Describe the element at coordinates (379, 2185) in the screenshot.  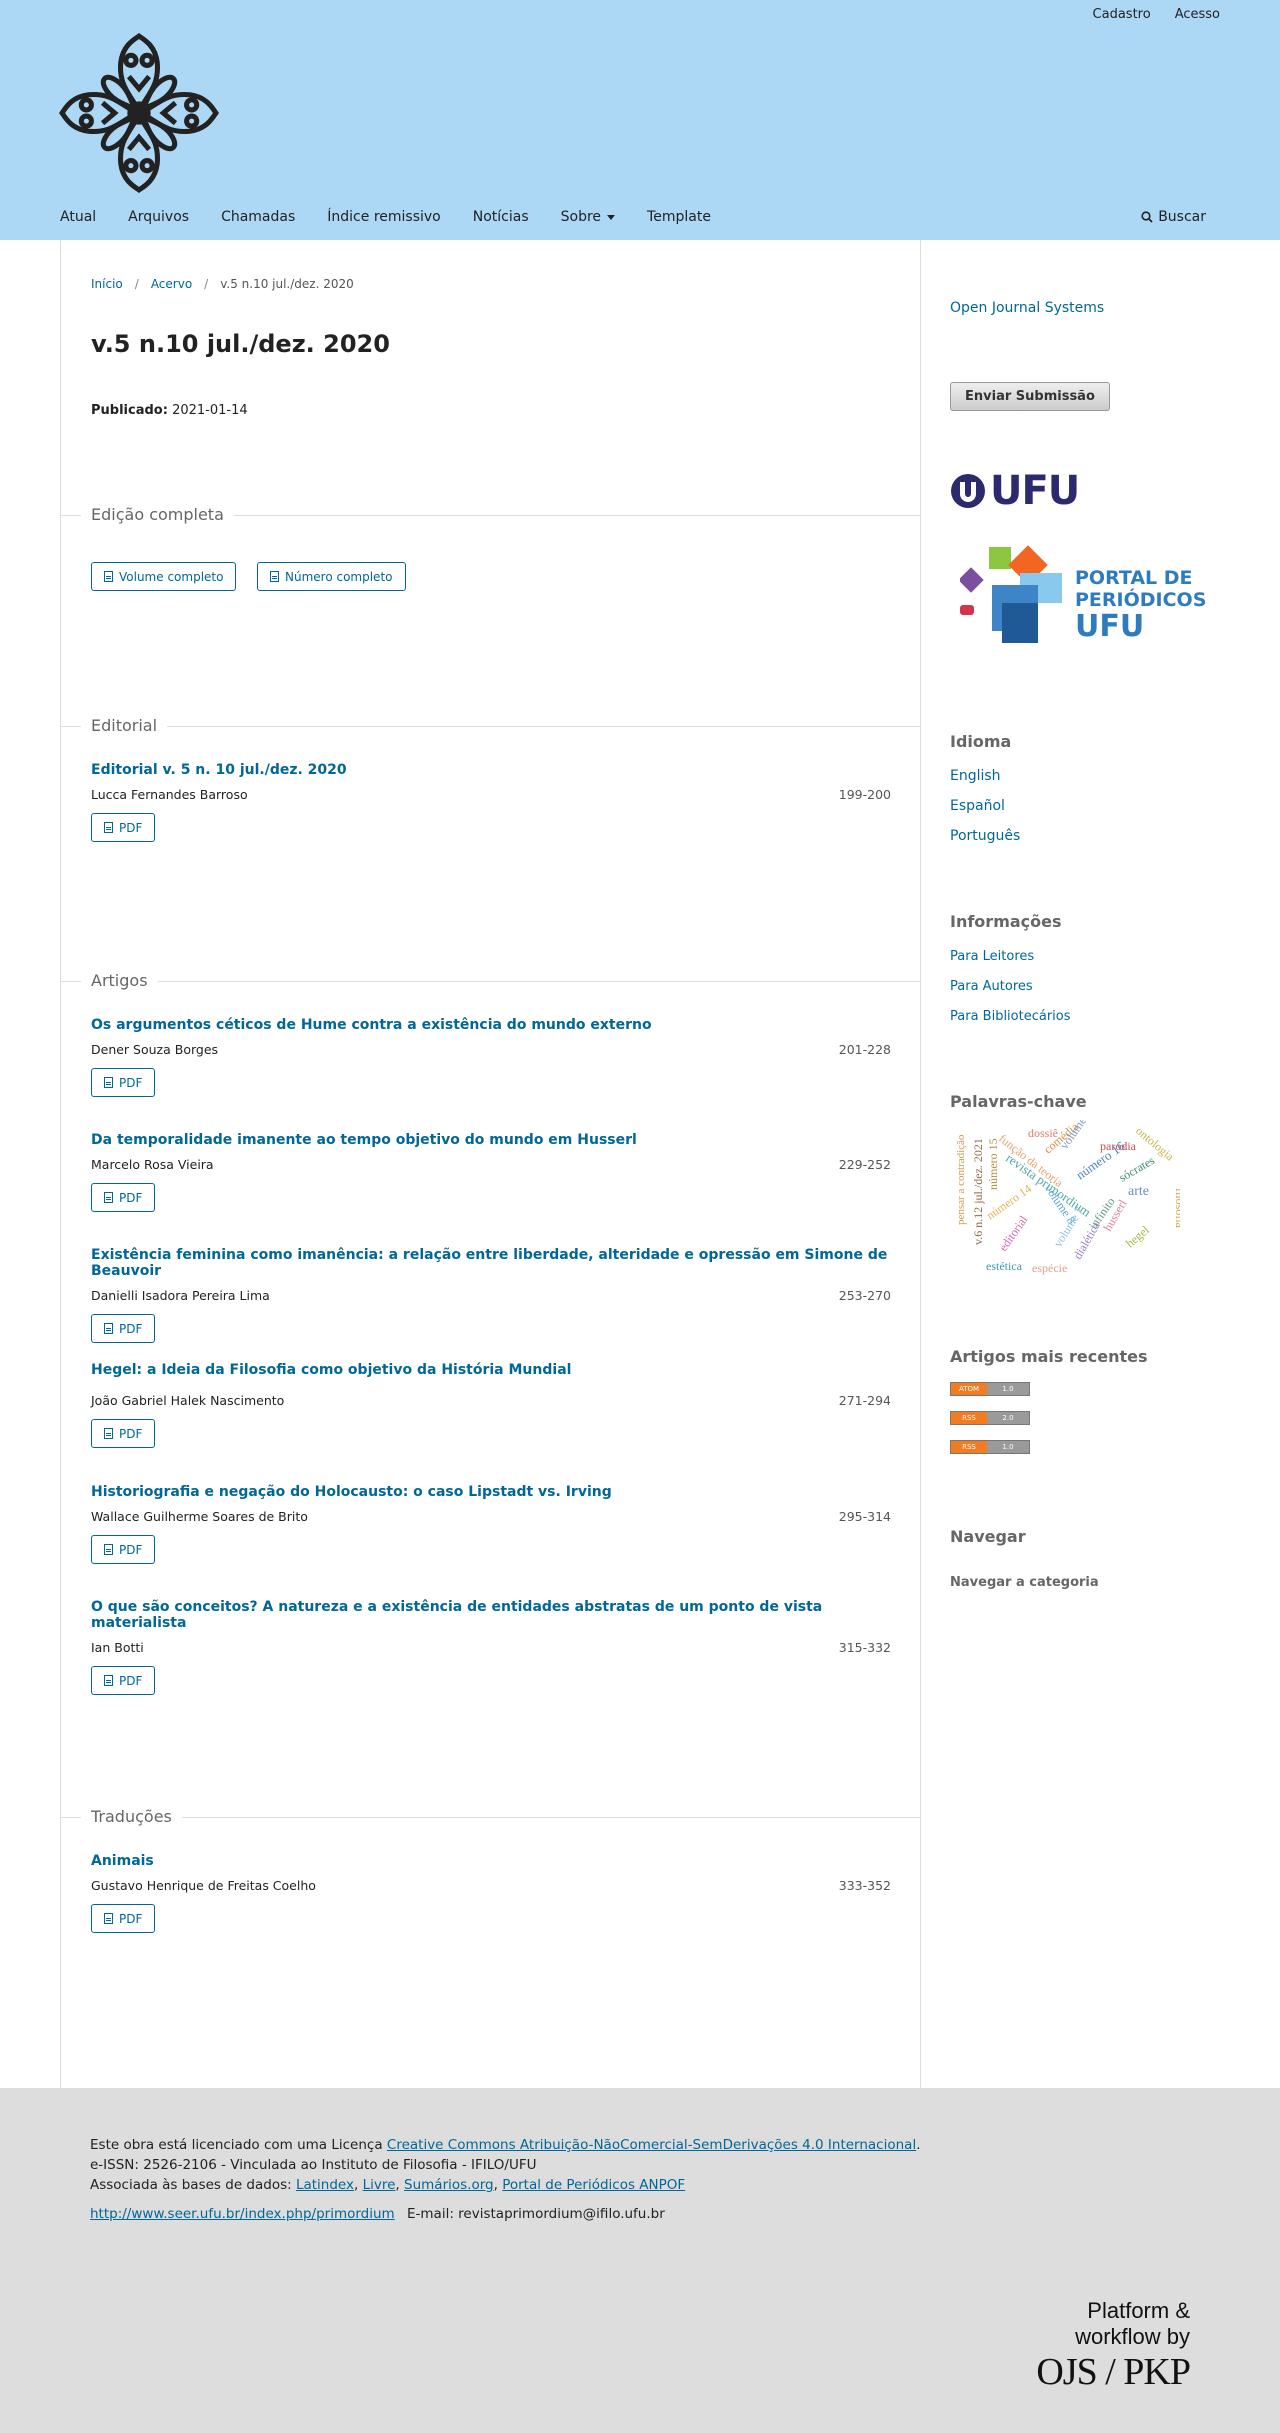
I see `index-livre-link: Livre` at that location.